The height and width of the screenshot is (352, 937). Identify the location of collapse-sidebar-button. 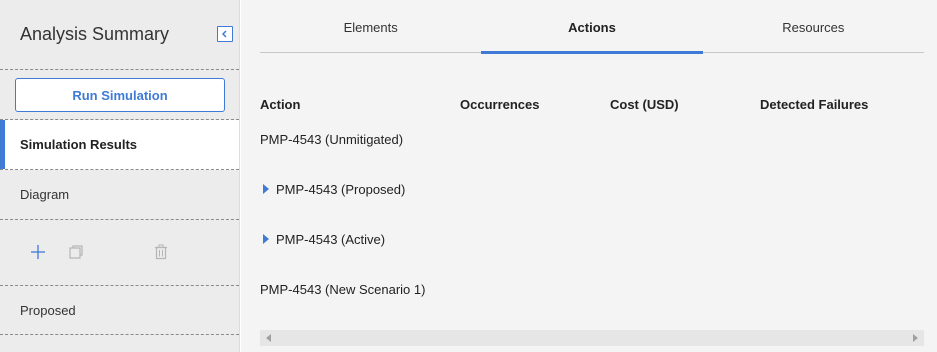
(225, 34).